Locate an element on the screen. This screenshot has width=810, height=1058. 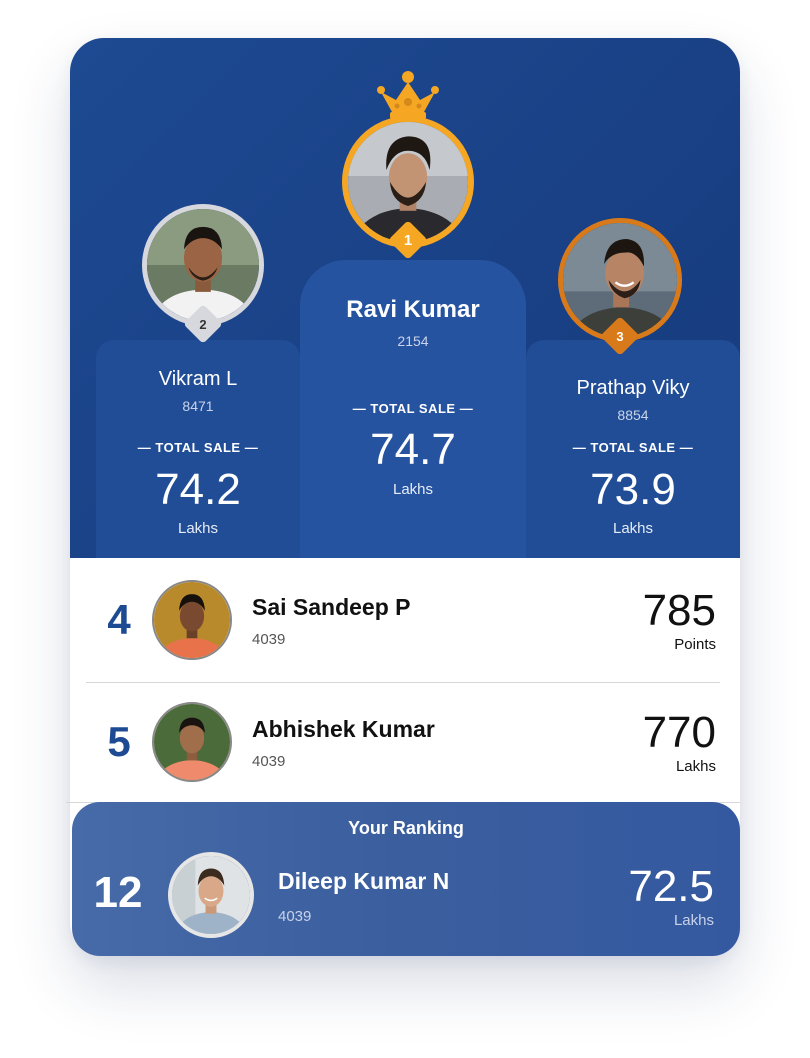
your-ranking-id: 4039 is located at coordinates (295, 916).